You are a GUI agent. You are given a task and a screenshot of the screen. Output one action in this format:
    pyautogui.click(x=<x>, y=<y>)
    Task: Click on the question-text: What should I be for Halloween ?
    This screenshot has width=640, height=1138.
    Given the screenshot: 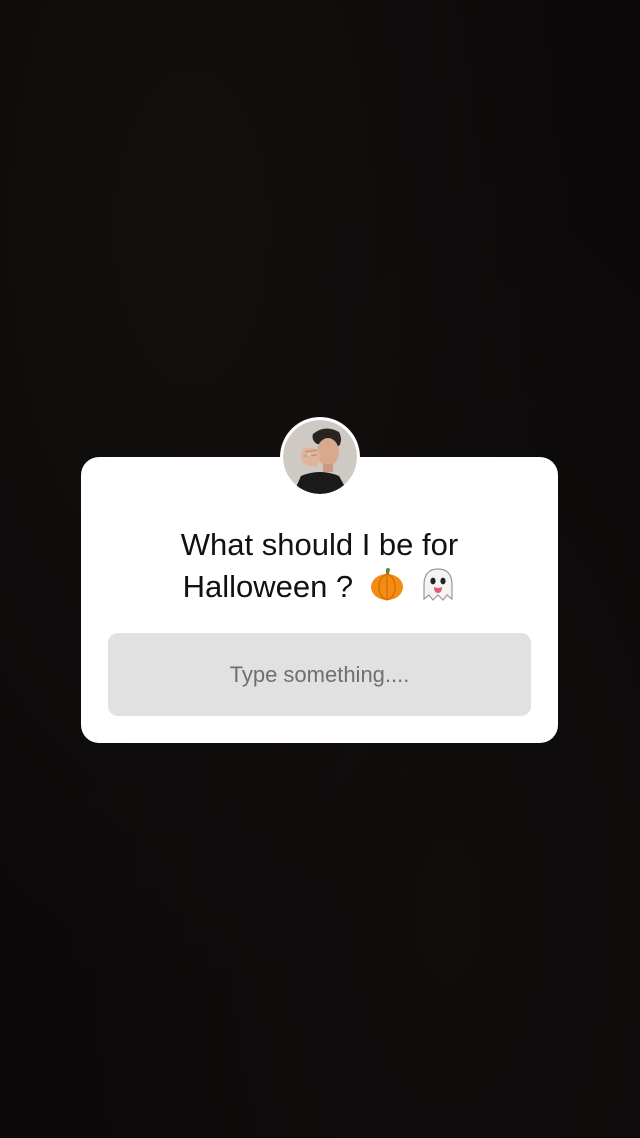 What is the action you would take?
    pyautogui.click(x=319, y=568)
    